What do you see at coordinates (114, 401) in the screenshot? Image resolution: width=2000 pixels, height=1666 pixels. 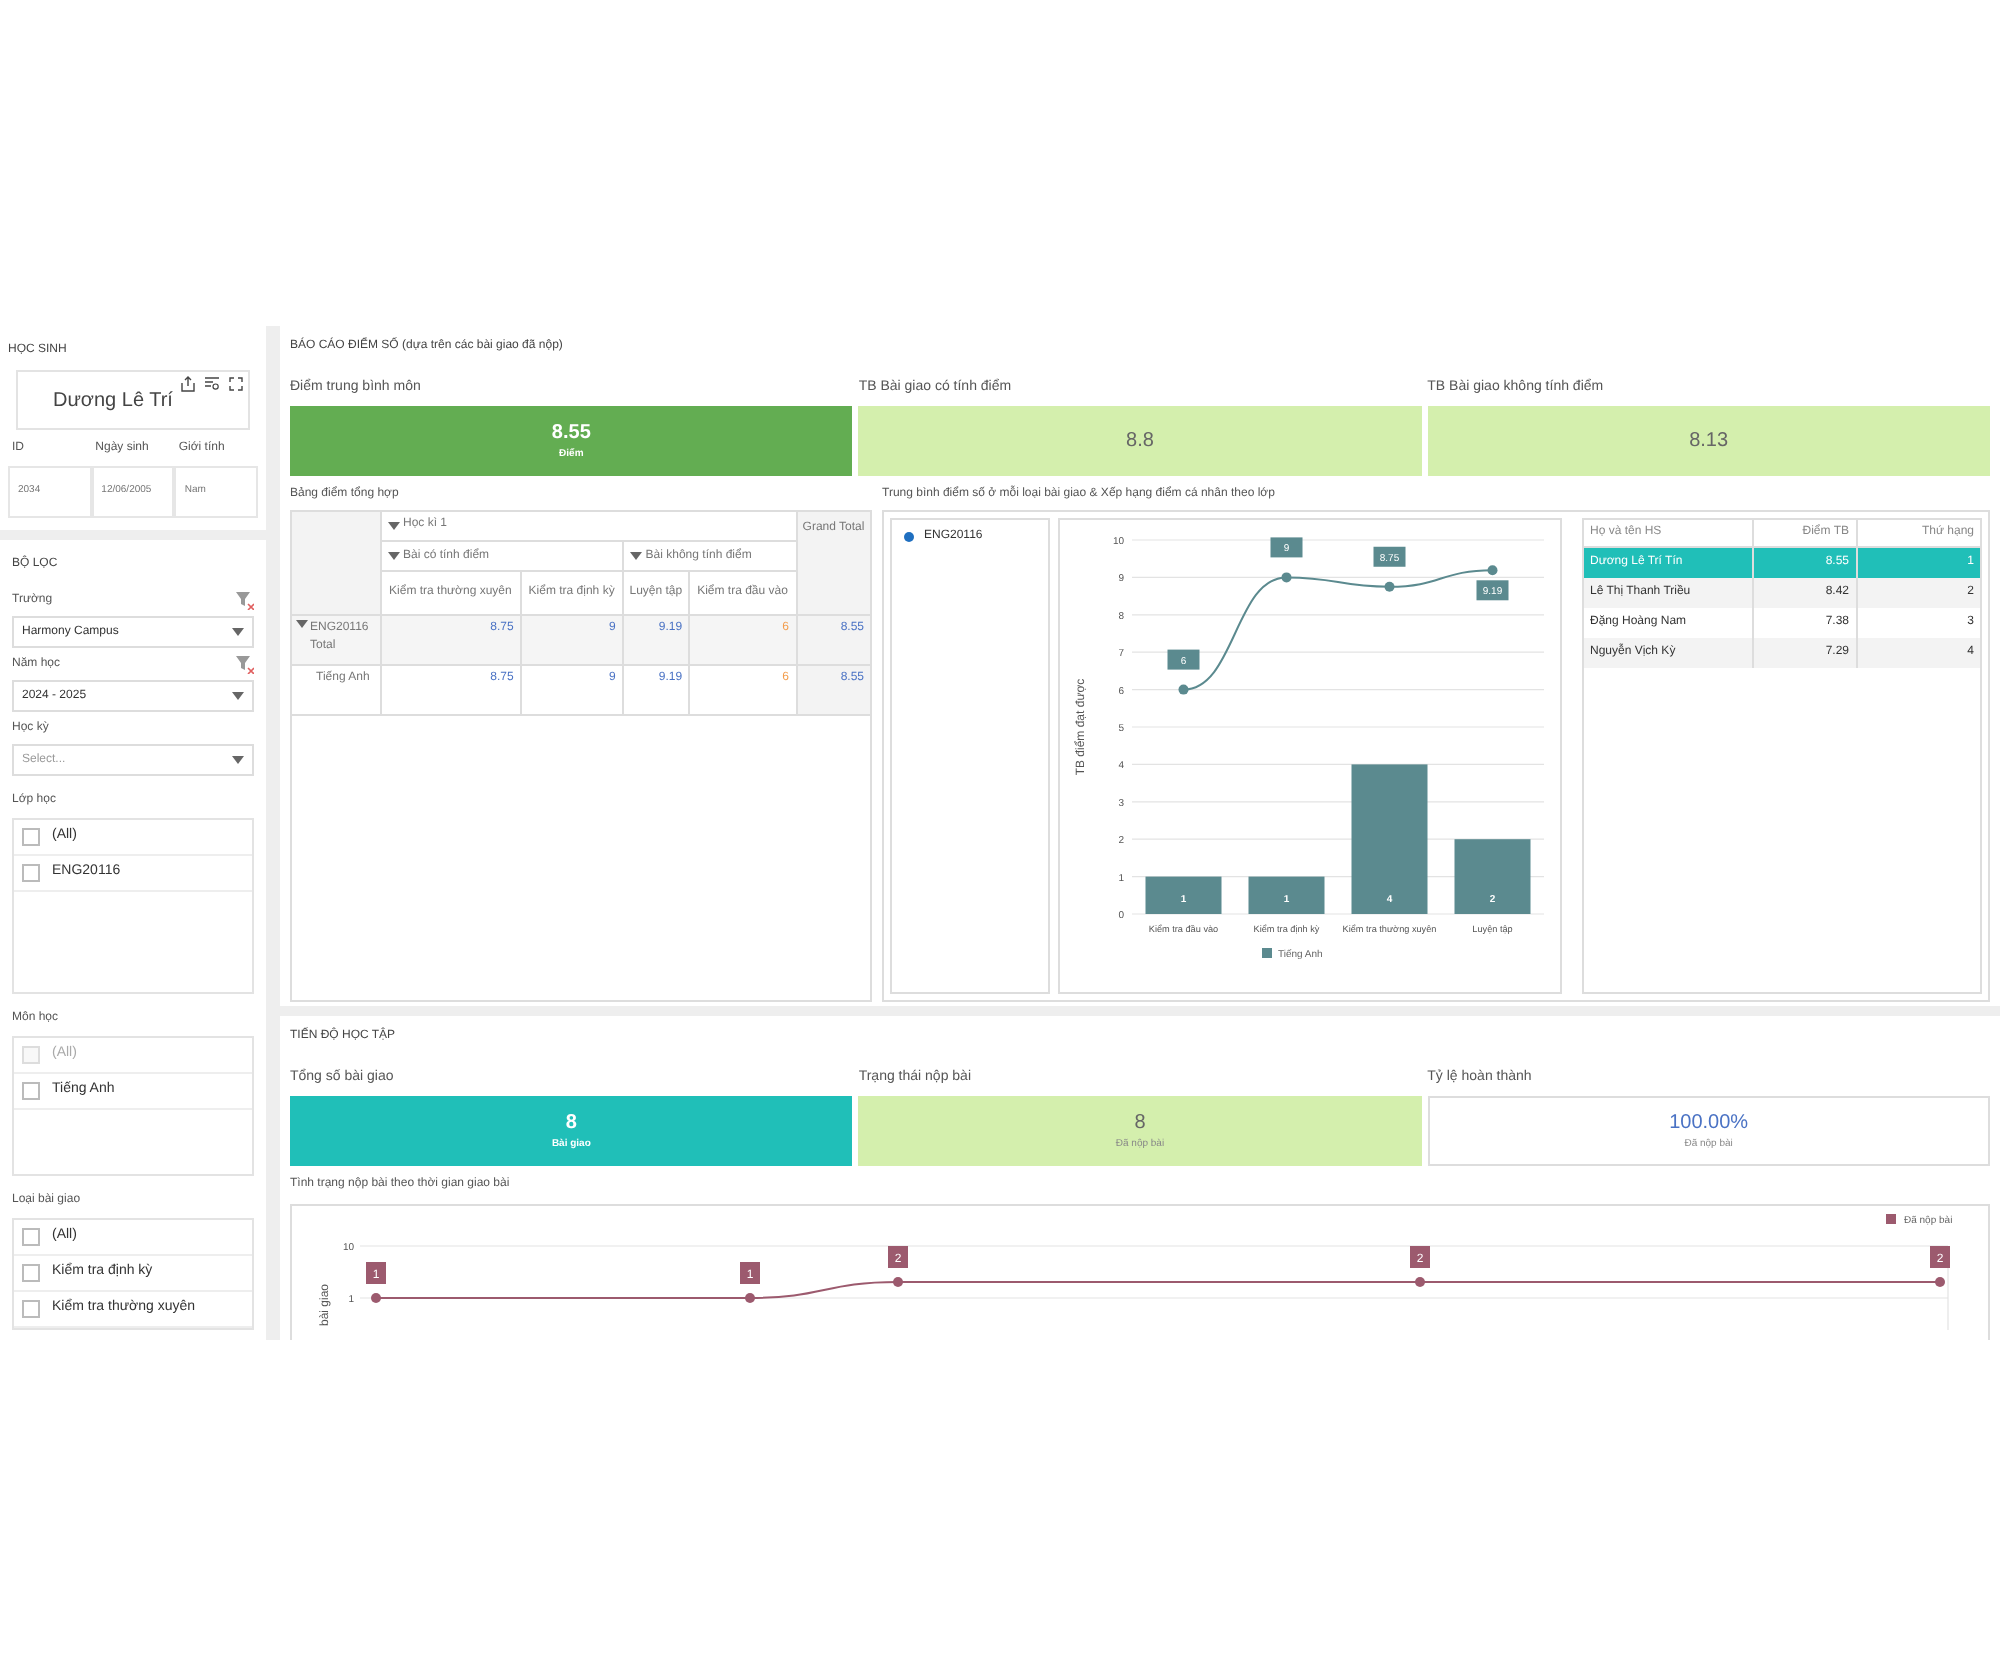 I see `student-name: Dương Lê Trí` at bounding box center [114, 401].